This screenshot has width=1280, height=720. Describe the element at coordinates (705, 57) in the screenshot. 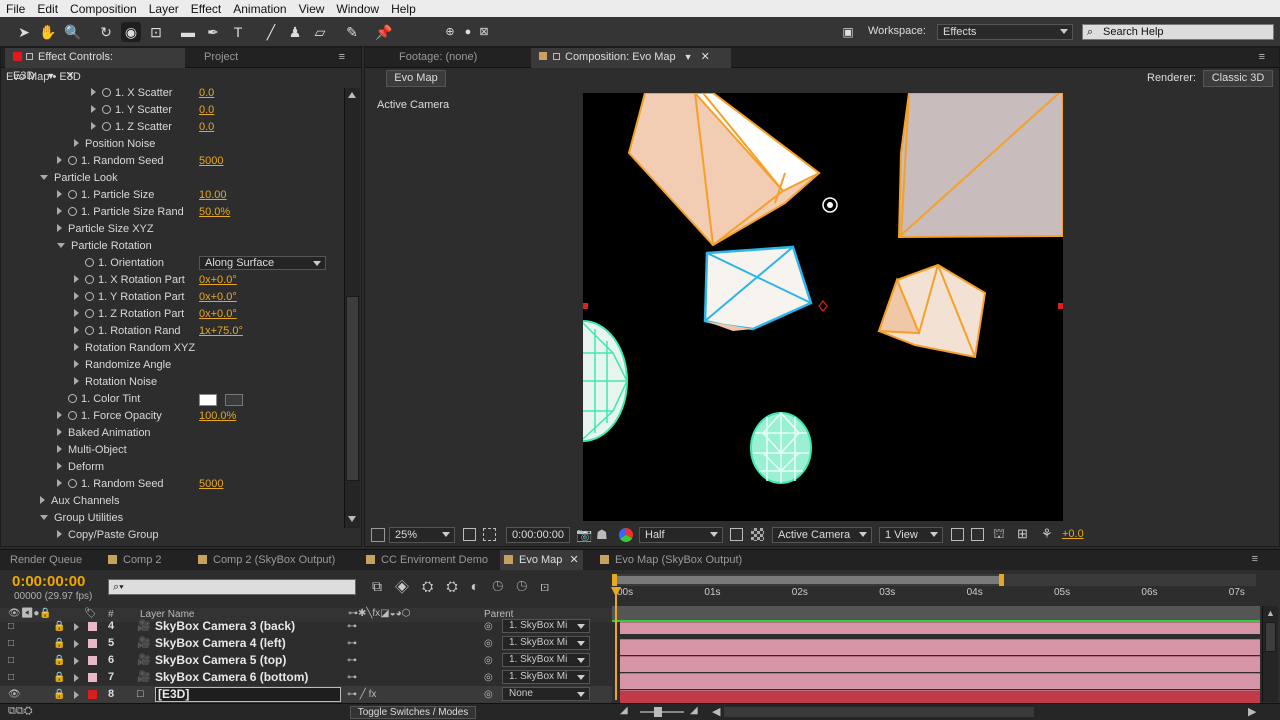

I see `close-icon: ✕` at that location.